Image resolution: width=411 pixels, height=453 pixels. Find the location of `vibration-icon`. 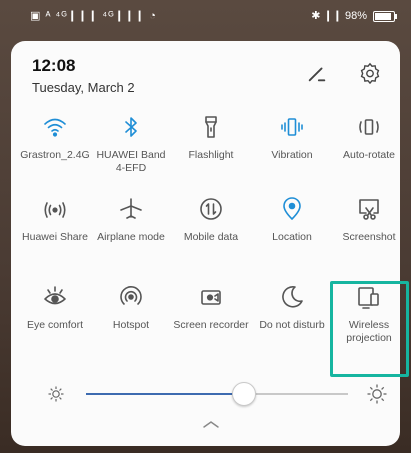

vibration-icon is located at coordinates (292, 127).